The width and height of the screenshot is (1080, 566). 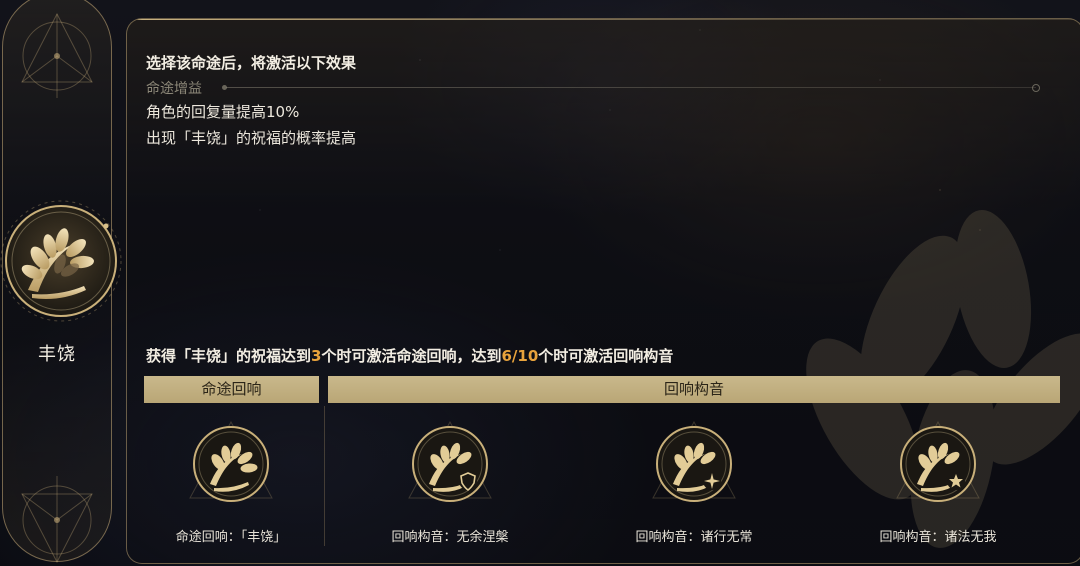 I want to click on requirement-part1: 获得「丰饶」的祝福达到, so click(x=229, y=356).